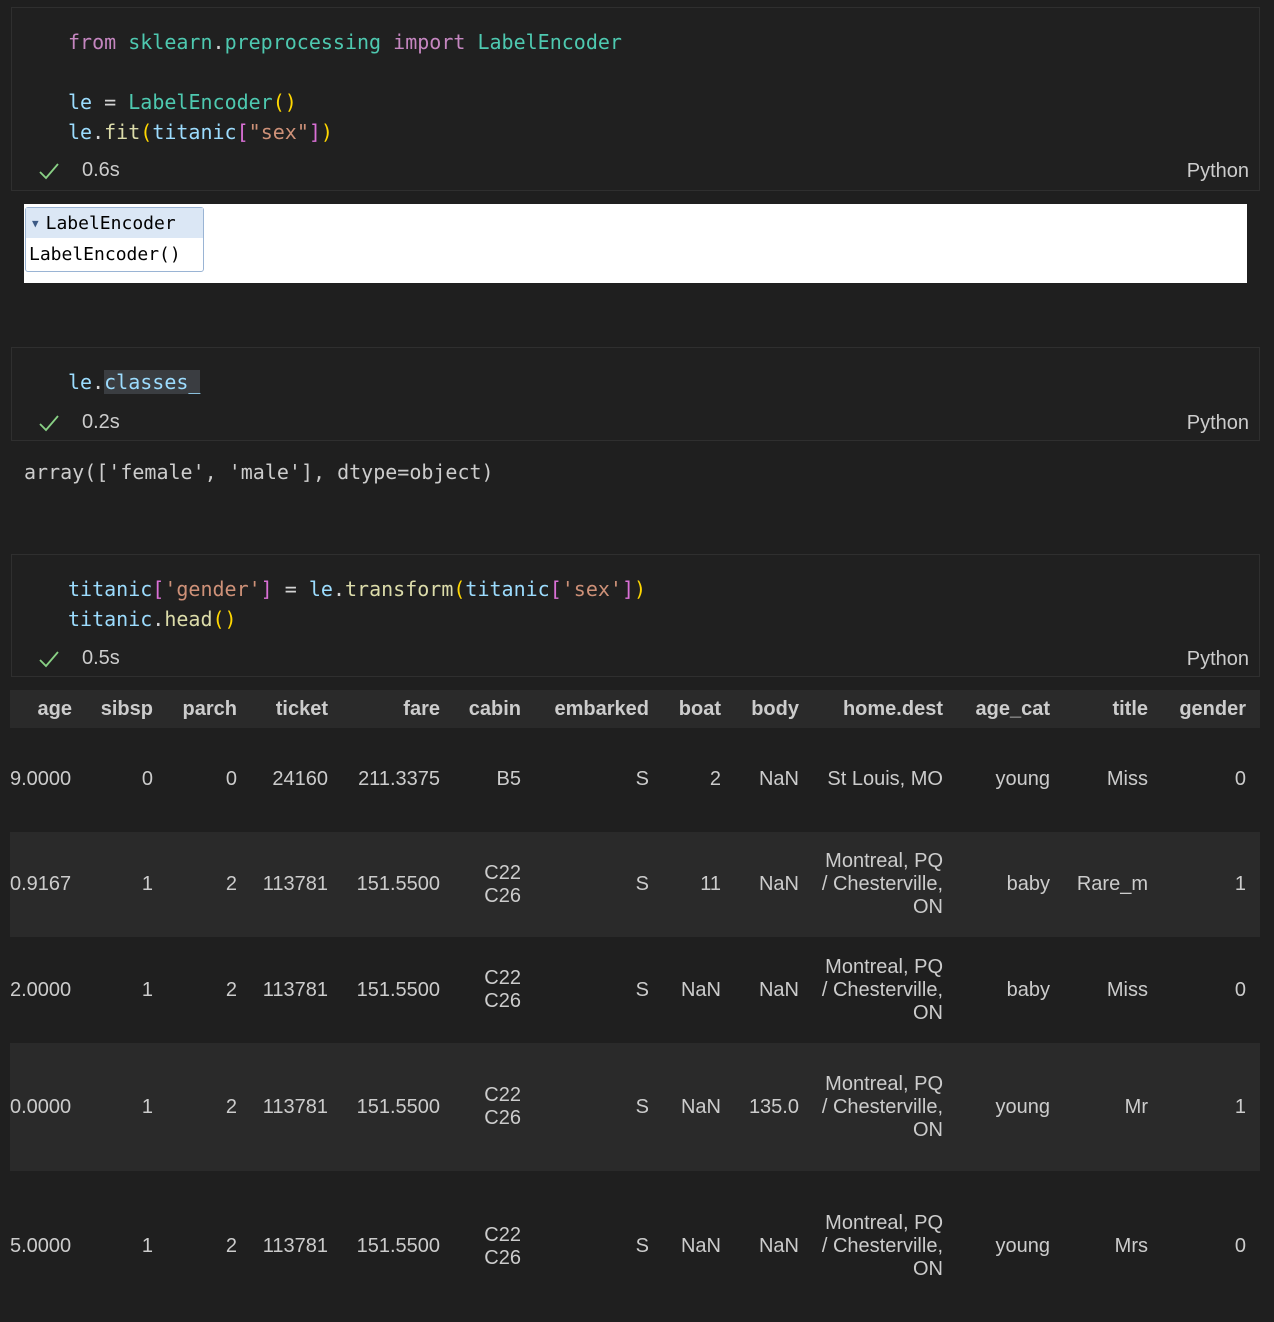  What do you see at coordinates (1112, 884) in the screenshot?
I see `cell-title: Rare_m` at bounding box center [1112, 884].